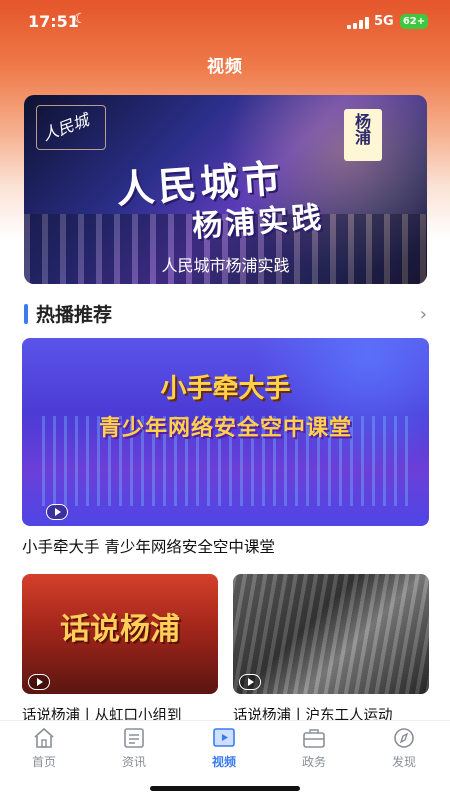  I want to click on tab-label: 视频, so click(223, 762).